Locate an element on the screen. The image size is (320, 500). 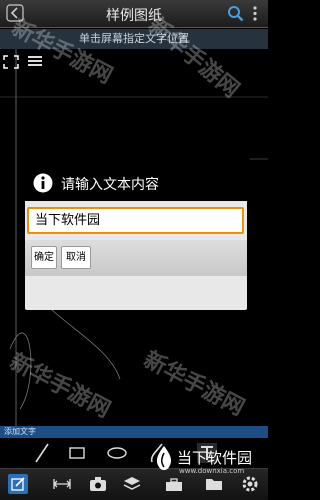
mode-label-bar: 添加文字 is located at coordinates (134, 432).